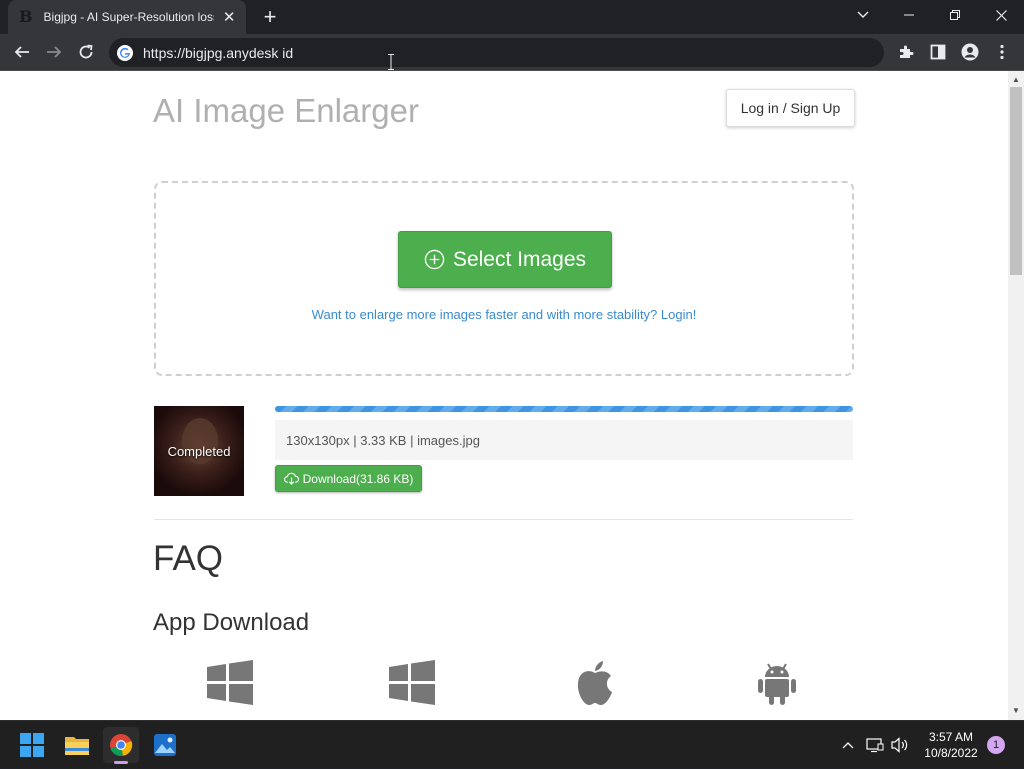 The width and height of the screenshot is (1024, 769). What do you see at coordinates (777, 683) in the screenshot?
I see `android-icon` at bounding box center [777, 683].